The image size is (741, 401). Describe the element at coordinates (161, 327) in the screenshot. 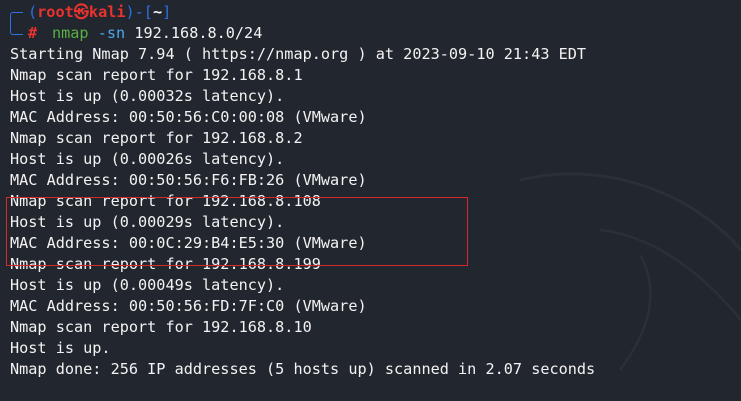

I see `output-line: Nmap scan report for 192.168.8.10` at that location.